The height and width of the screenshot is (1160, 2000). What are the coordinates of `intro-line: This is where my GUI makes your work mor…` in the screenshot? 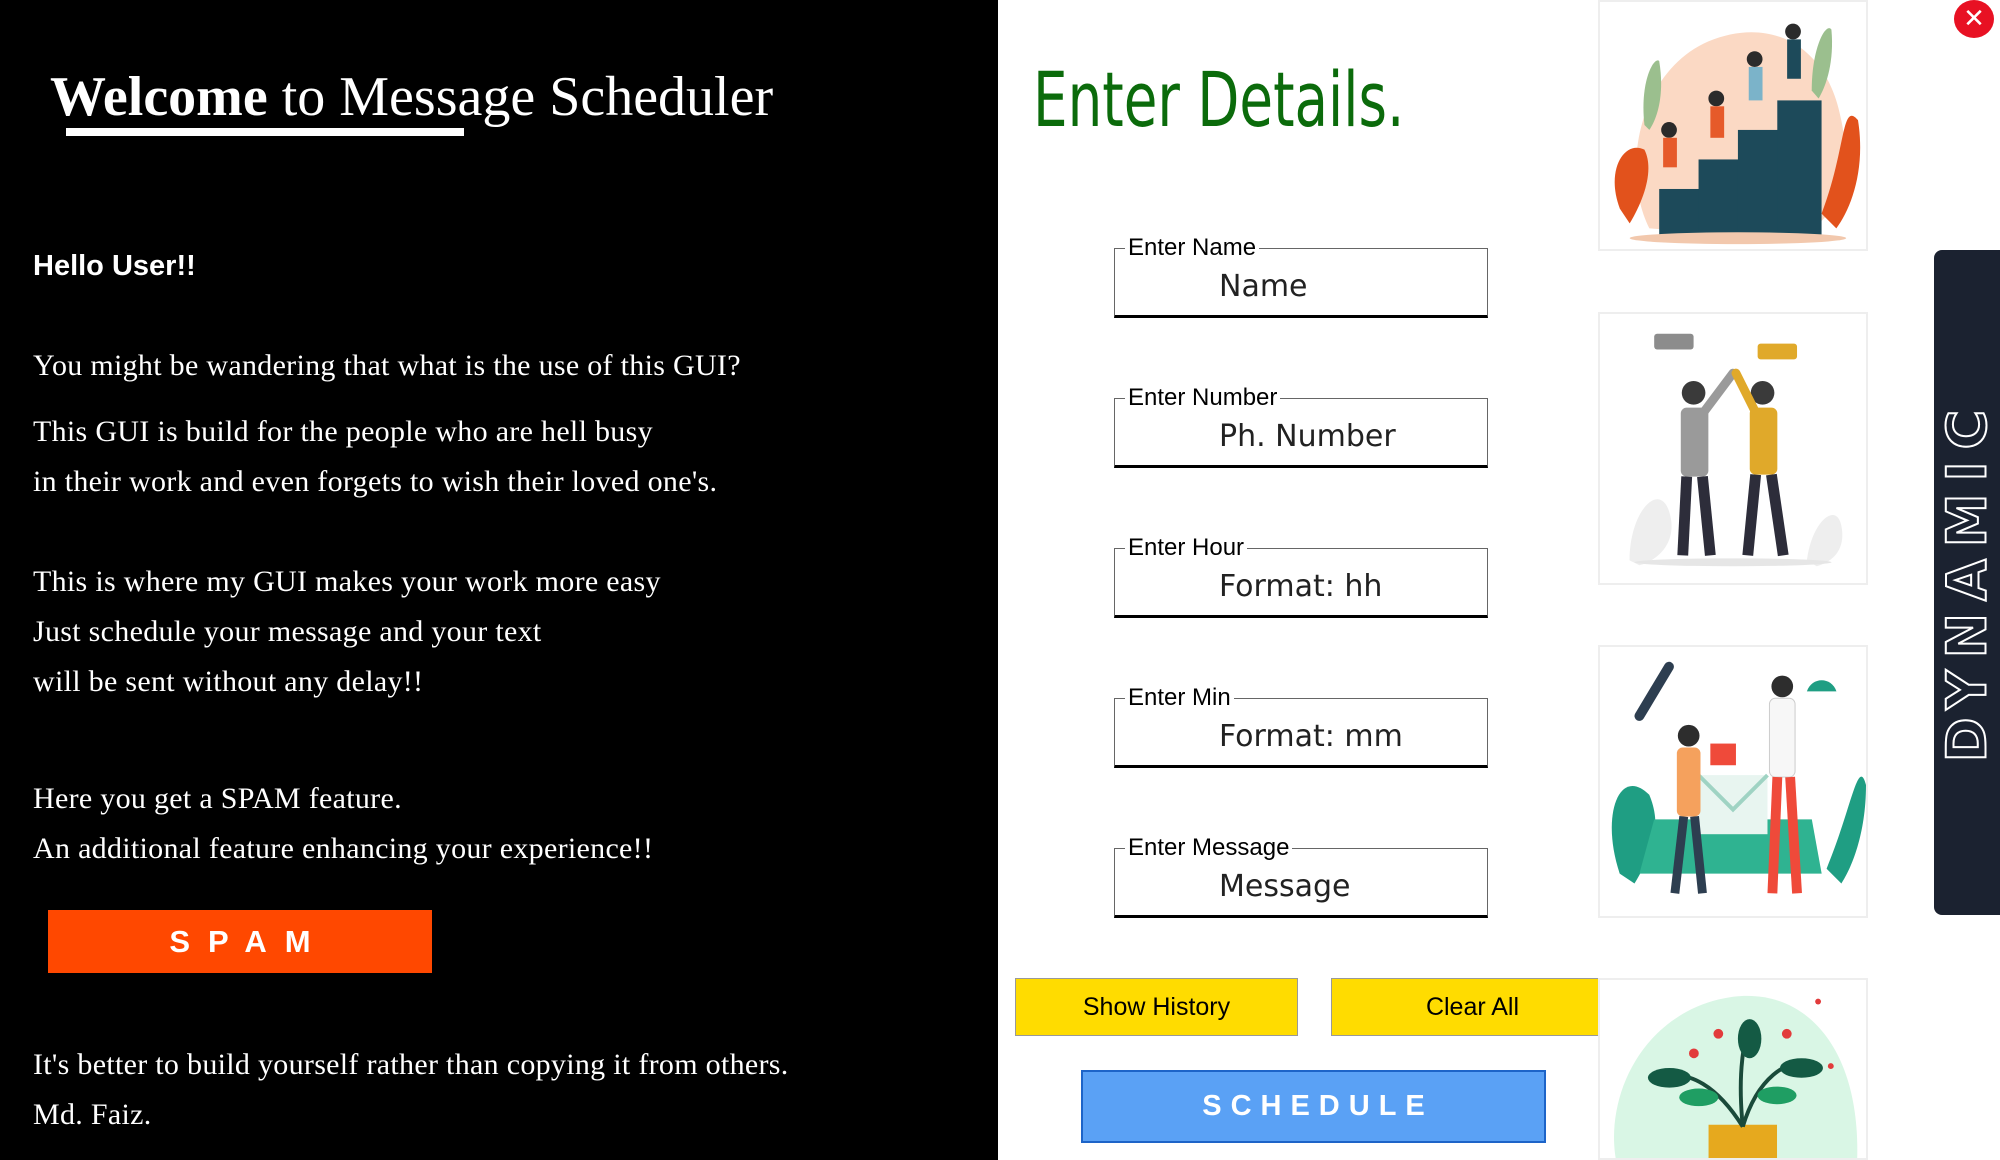 It's located at (347, 581).